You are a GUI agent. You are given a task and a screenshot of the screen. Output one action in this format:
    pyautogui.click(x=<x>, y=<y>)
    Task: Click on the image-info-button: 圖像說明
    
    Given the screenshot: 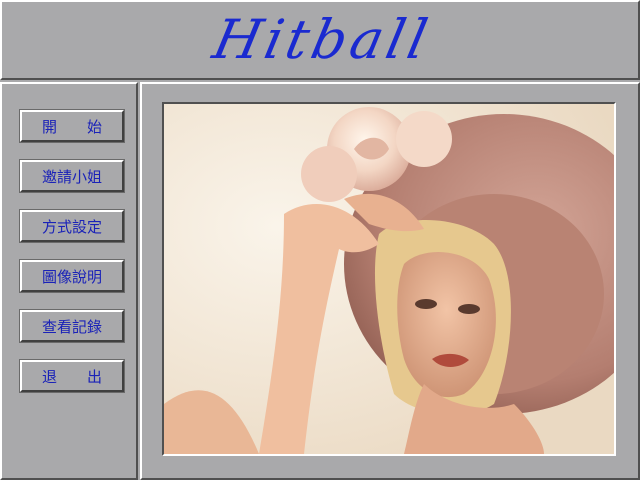 What is the action you would take?
    pyautogui.click(x=72, y=276)
    